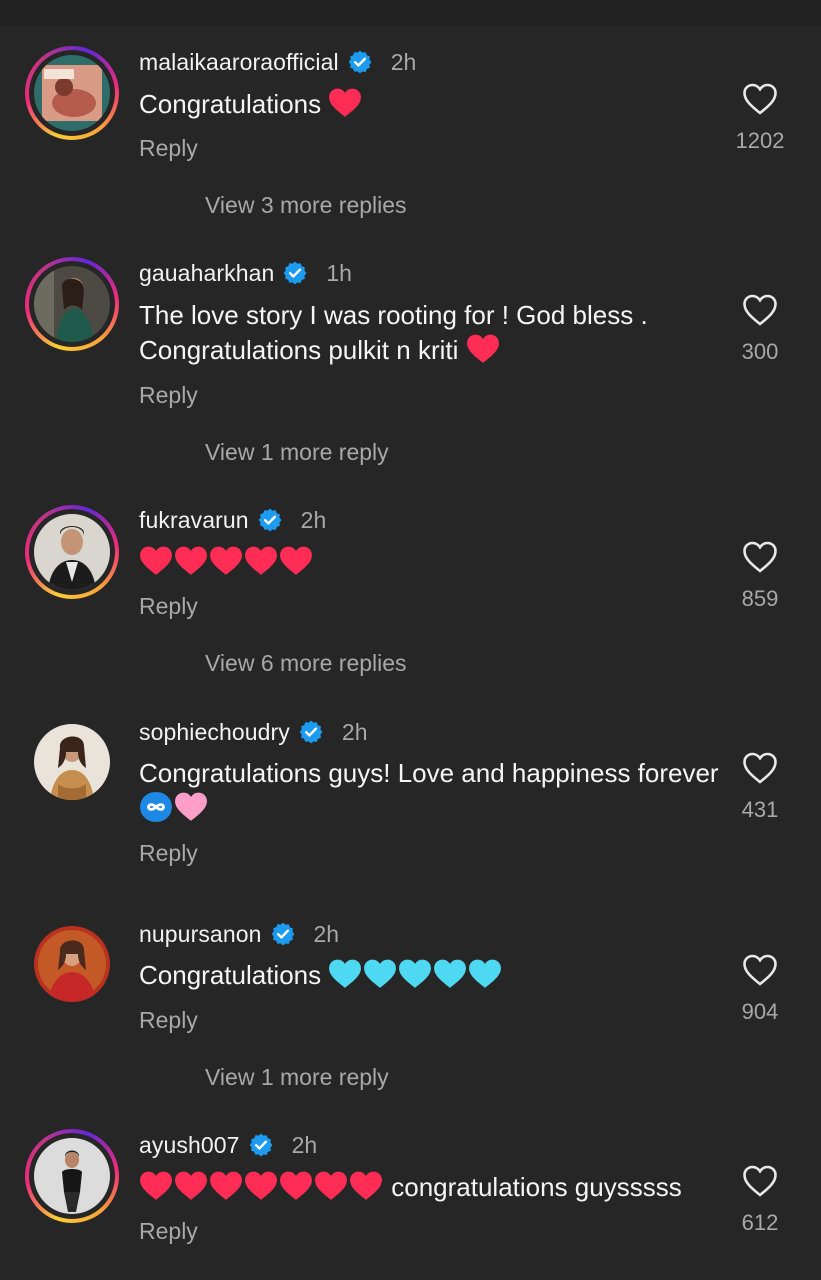 This screenshot has width=821, height=1280. I want to click on comment-text-body: Congratulations pulkit n kriti, so click(299, 350).